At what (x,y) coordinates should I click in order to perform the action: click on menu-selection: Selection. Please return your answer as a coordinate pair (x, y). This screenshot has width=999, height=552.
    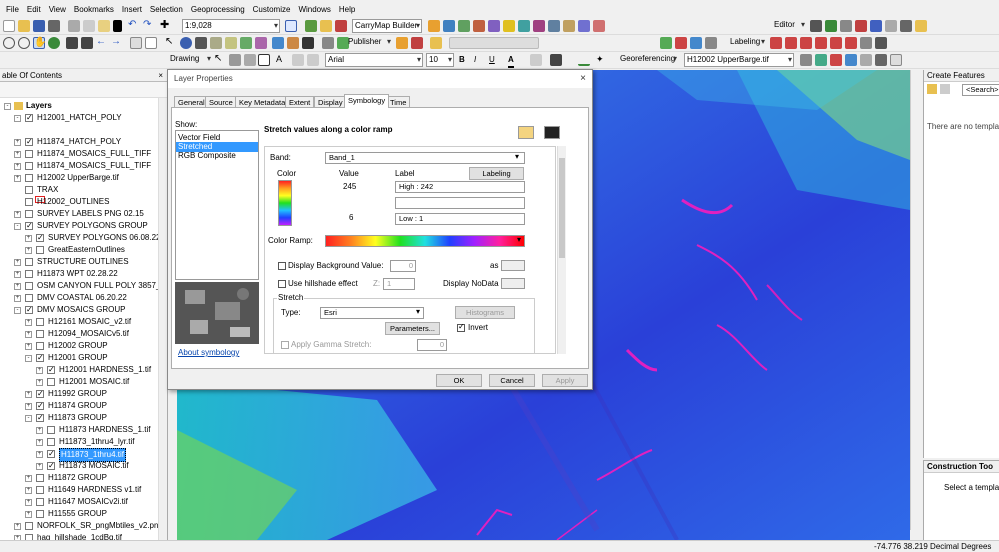
    Looking at the image, I should click on (166, 9).